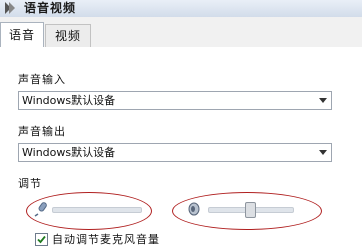 The height and width of the screenshot is (247, 362). What do you see at coordinates (42, 131) in the screenshot?
I see `voice-output-label: 声音输出` at bounding box center [42, 131].